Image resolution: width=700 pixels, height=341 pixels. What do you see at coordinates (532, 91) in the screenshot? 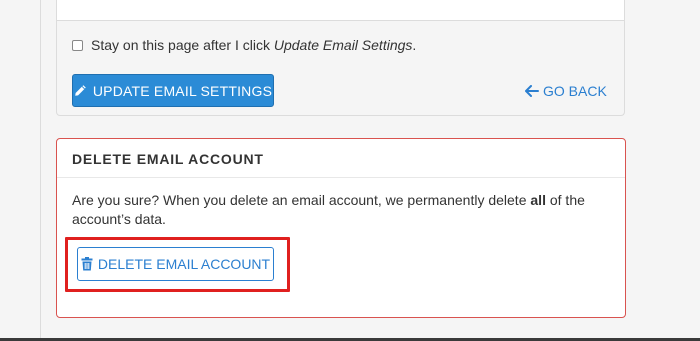
I see `arrow-left-icon` at bounding box center [532, 91].